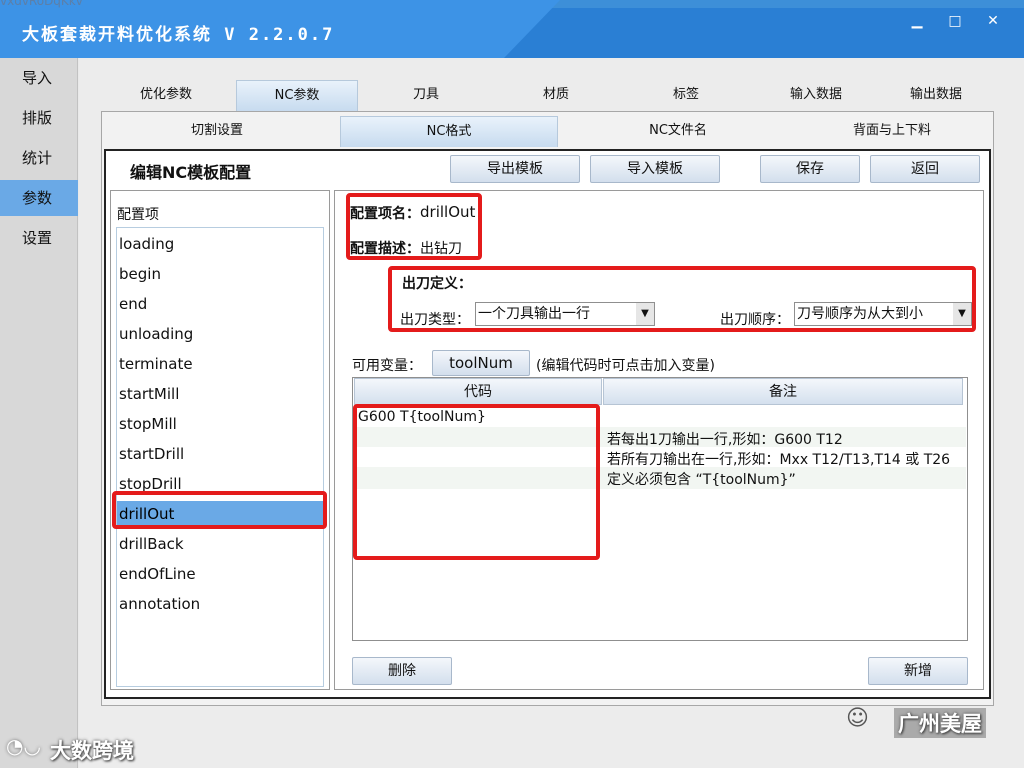  What do you see at coordinates (220, 574) in the screenshot?
I see `config-item-endofline: endOfLine` at bounding box center [220, 574].